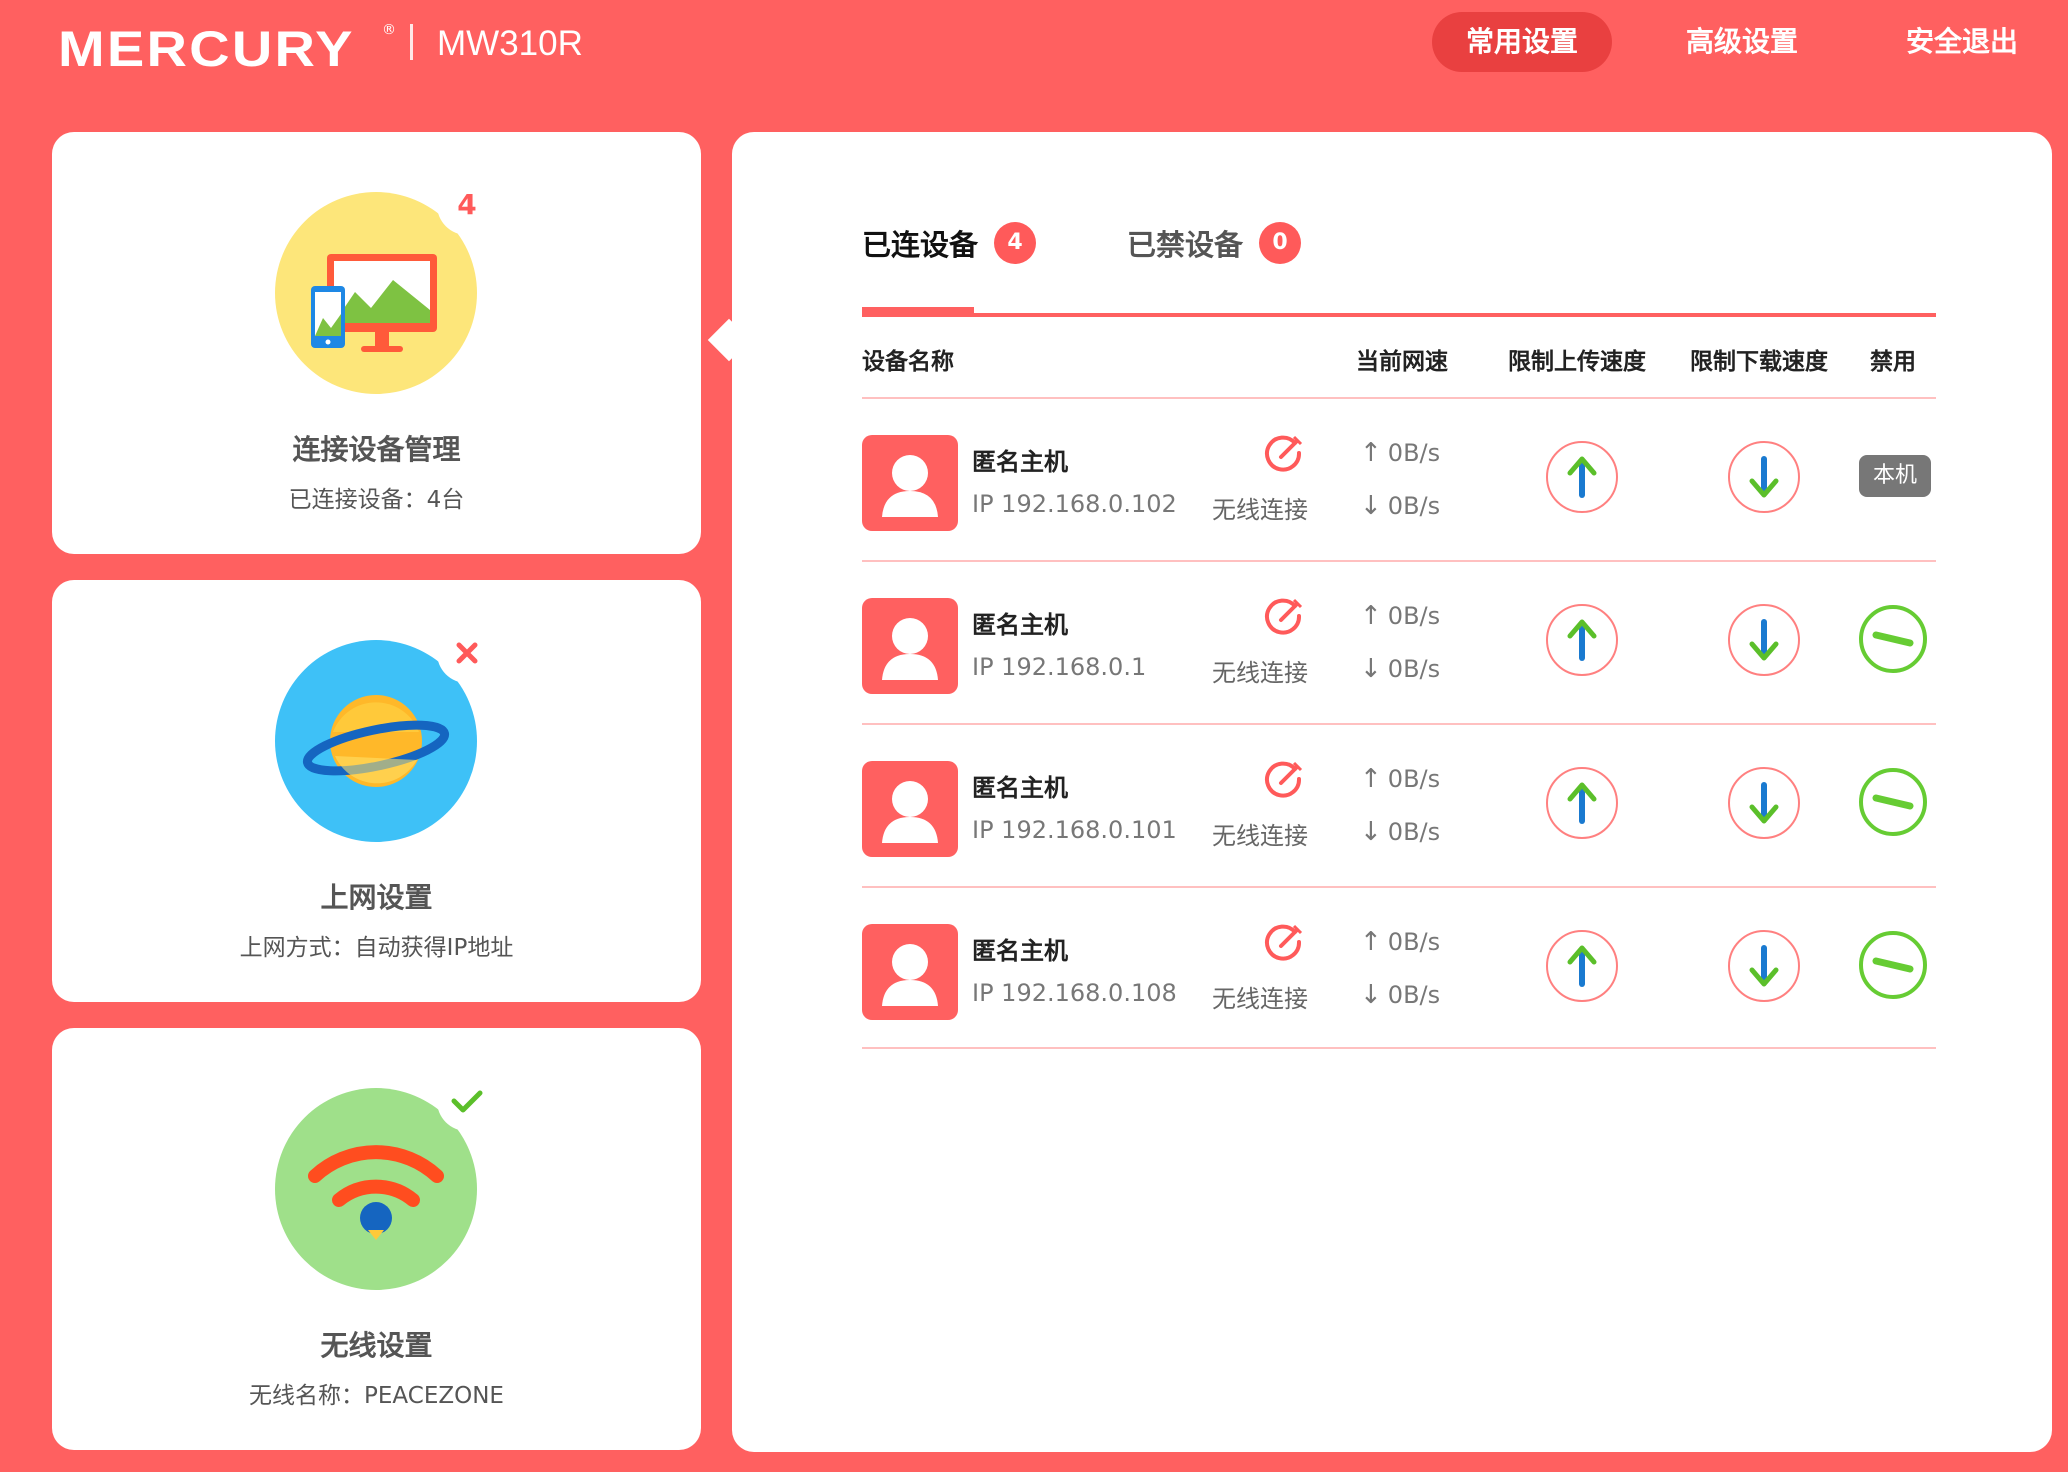 Image resolution: width=2068 pixels, height=1472 pixels. Describe the element at coordinates (376, 1345) in the screenshot. I see `card-title: 无线设置` at that location.